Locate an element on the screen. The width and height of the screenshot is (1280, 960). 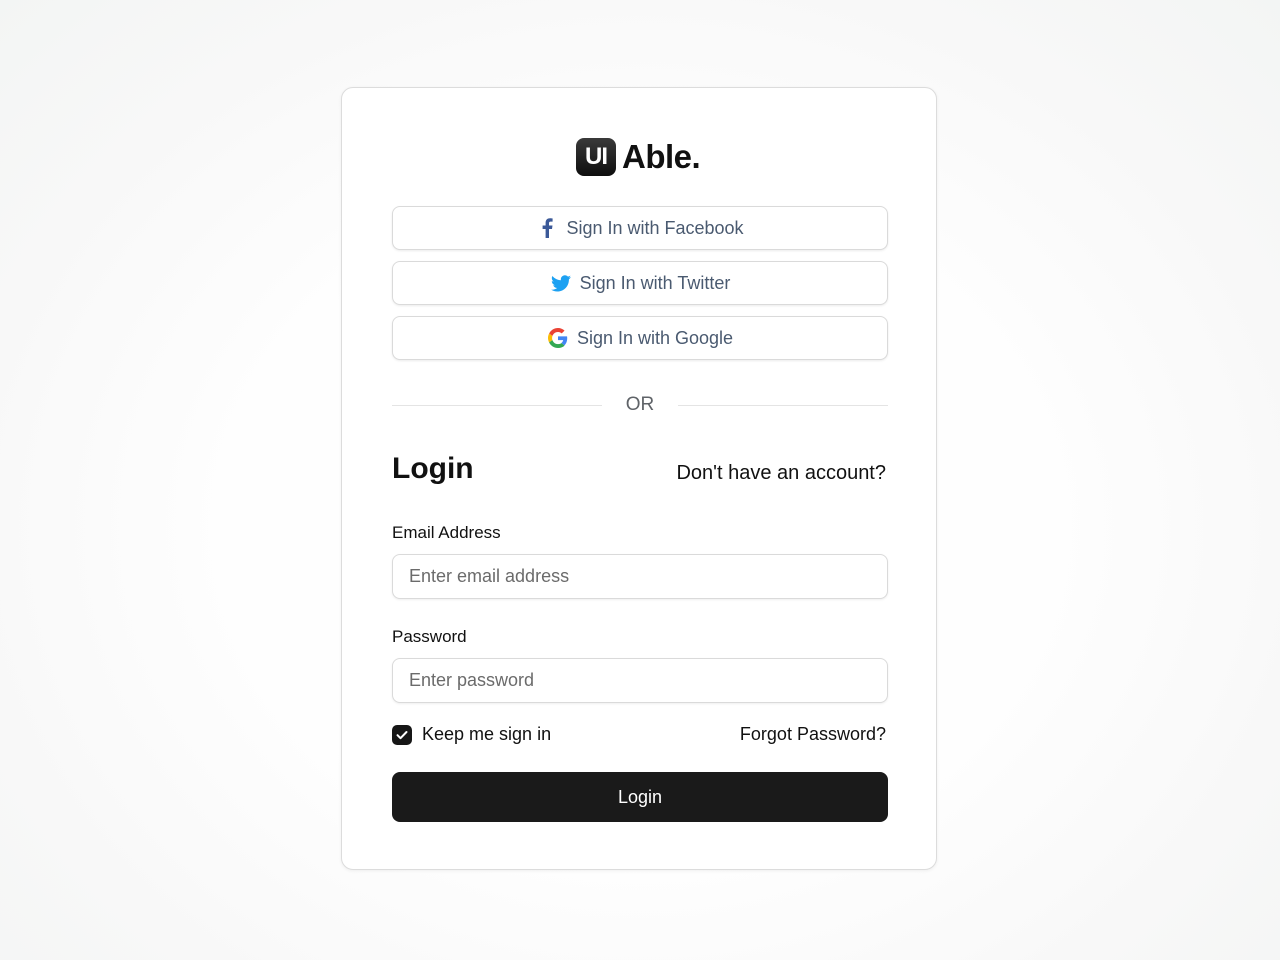
keep-signed-in-toggle: Keep me sign in is located at coordinates (471, 734).